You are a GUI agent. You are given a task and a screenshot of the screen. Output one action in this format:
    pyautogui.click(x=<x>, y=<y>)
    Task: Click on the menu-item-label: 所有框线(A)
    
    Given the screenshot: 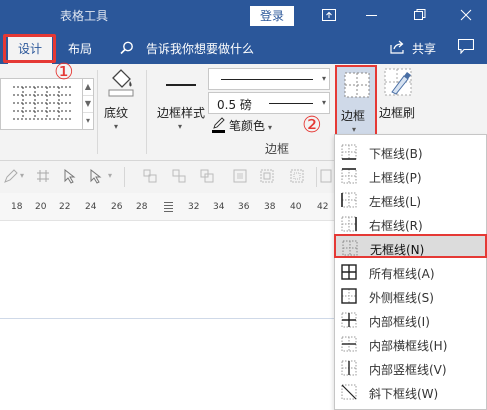 What is the action you would take?
    pyautogui.click(x=402, y=274)
    